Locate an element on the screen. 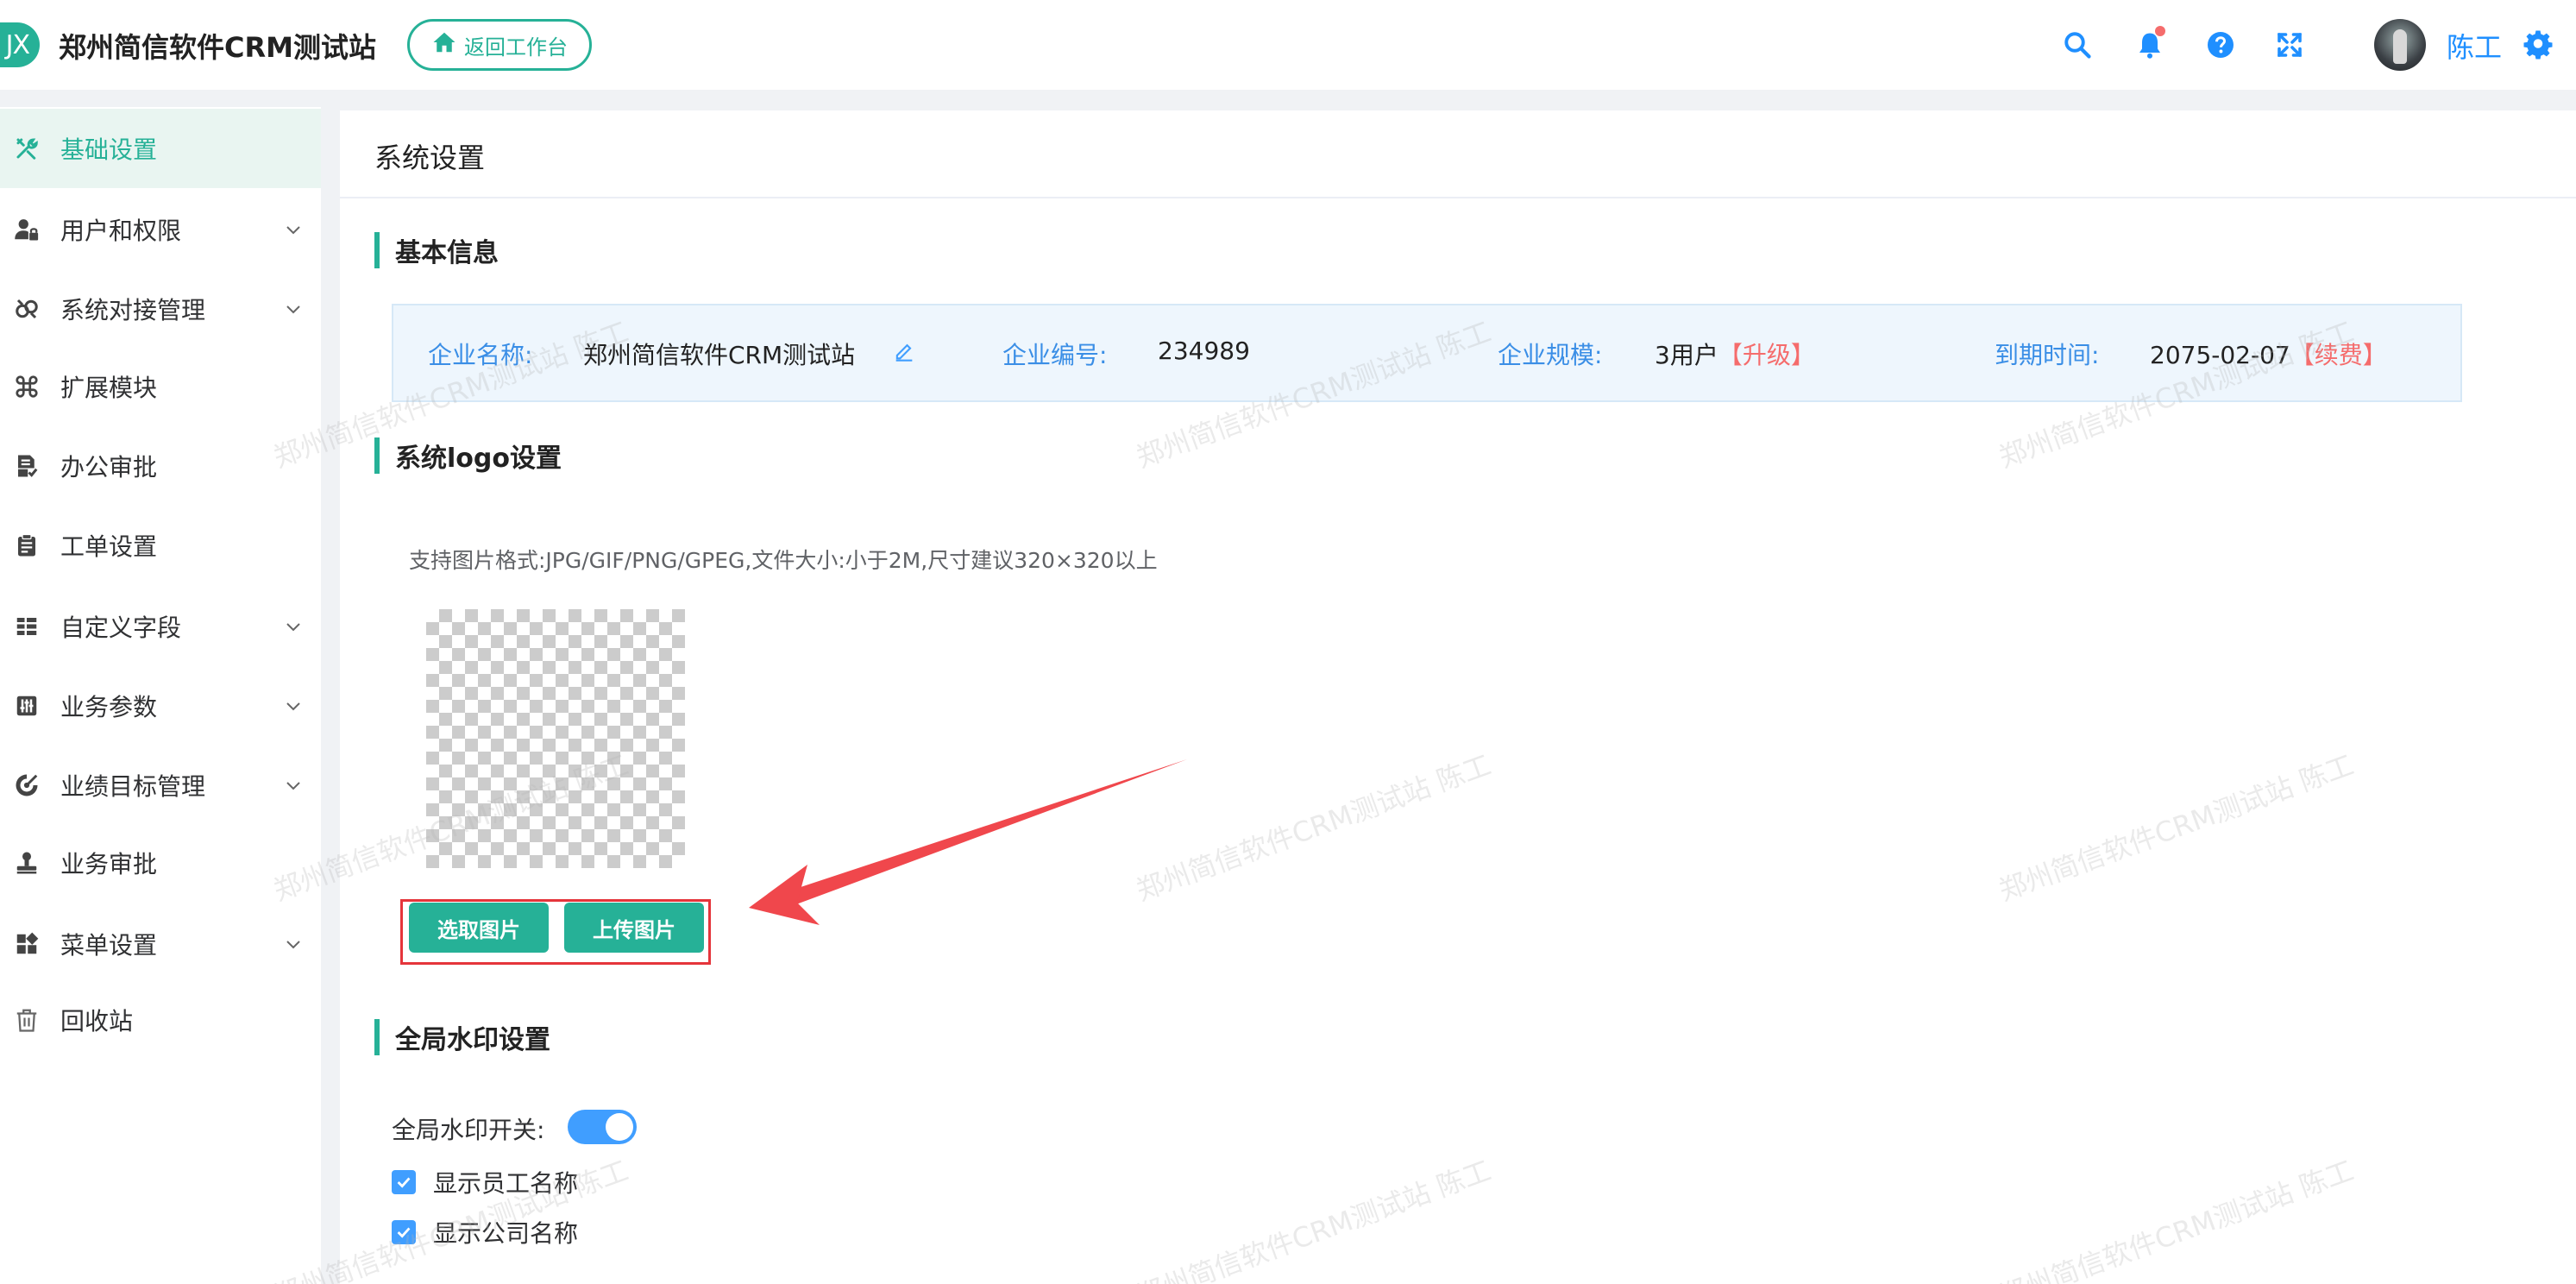 This screenshot has height=1284, width=2576. back-button-label: 返回工作台 is located at coordinates (516, 47).